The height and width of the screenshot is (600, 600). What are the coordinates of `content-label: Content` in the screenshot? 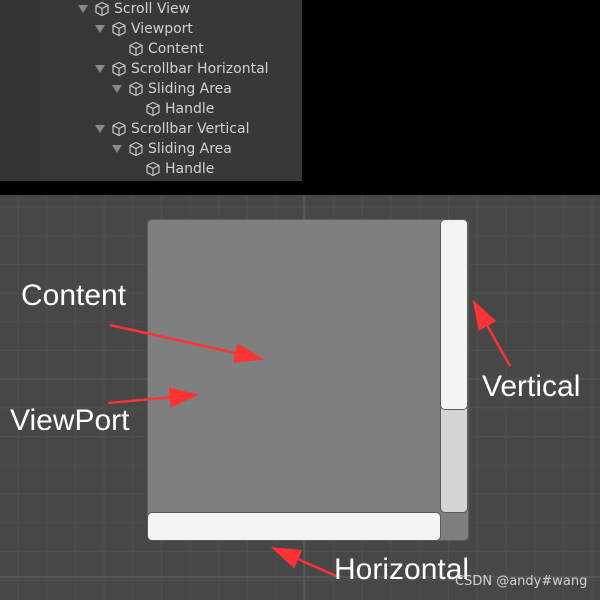 It's located at (74, 295).